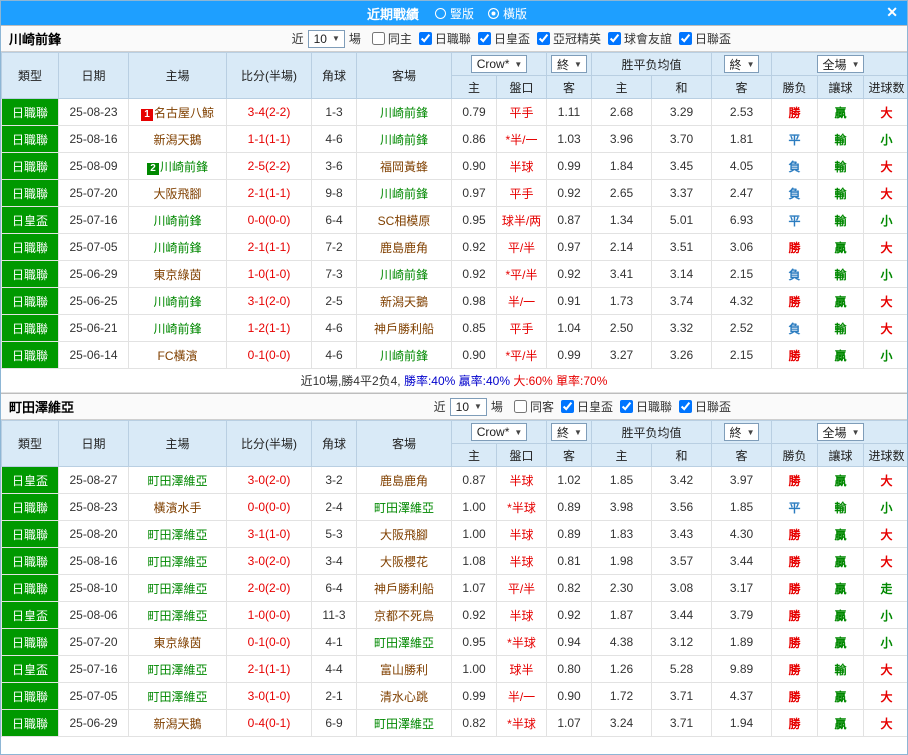 Image resolution: width=908 pixels, height=755 pixels. Describe the element at coordinates (621, 139) in the screenshot. I see `avg-home-cell: 3.96` at that location.